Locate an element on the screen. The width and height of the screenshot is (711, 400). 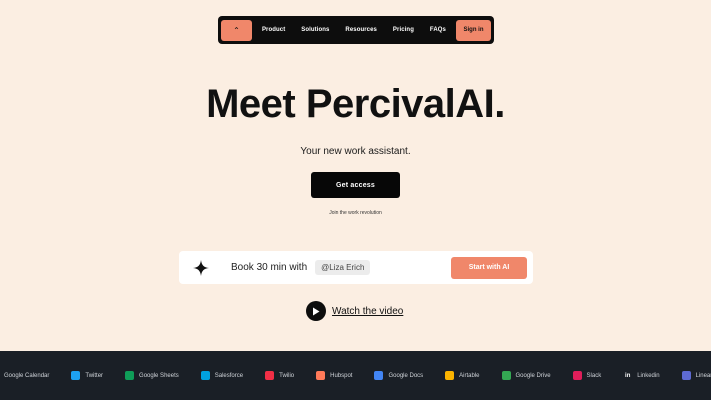
integration-item: Hubspot is located at coordinates (334, 375).